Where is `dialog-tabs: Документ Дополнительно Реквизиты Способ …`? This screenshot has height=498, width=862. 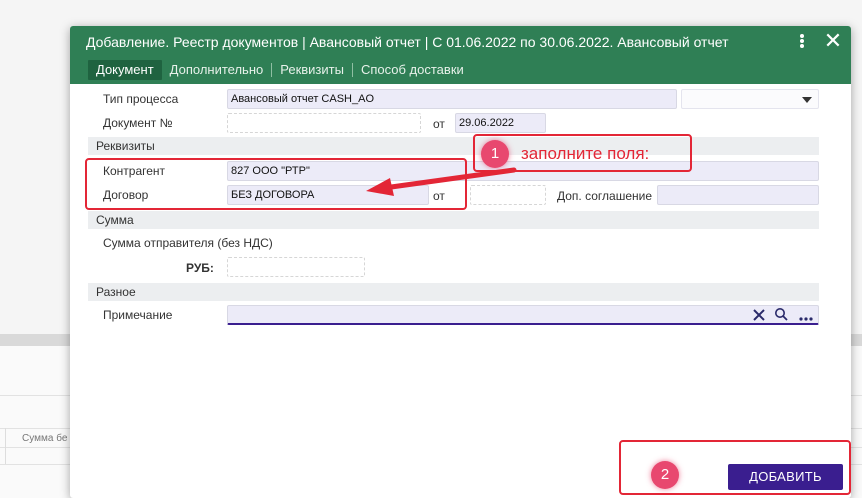
dialog-tabs: Документ Дополнительно Реквизиты Способ … is located at coordinates (280, 70).